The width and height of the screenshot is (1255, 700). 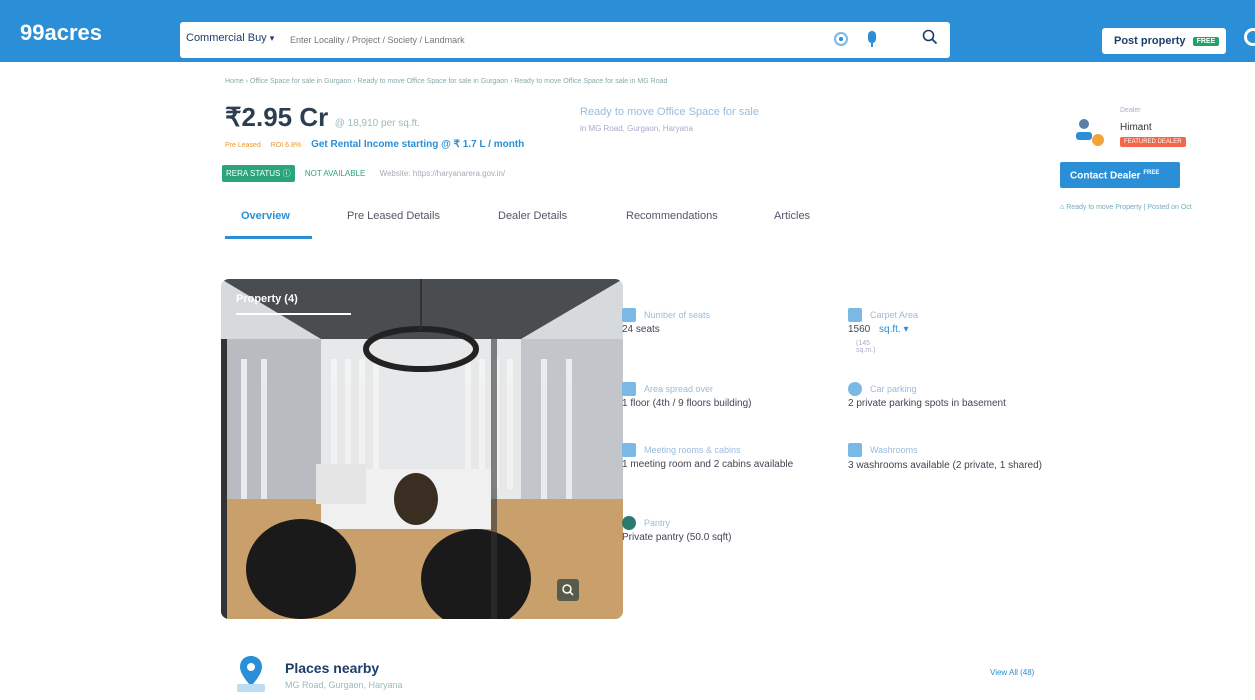 What do you see at coordinates (268, 237) in the screenshot?
I see `active-tab-indicator` at bounding box center [268, 237].